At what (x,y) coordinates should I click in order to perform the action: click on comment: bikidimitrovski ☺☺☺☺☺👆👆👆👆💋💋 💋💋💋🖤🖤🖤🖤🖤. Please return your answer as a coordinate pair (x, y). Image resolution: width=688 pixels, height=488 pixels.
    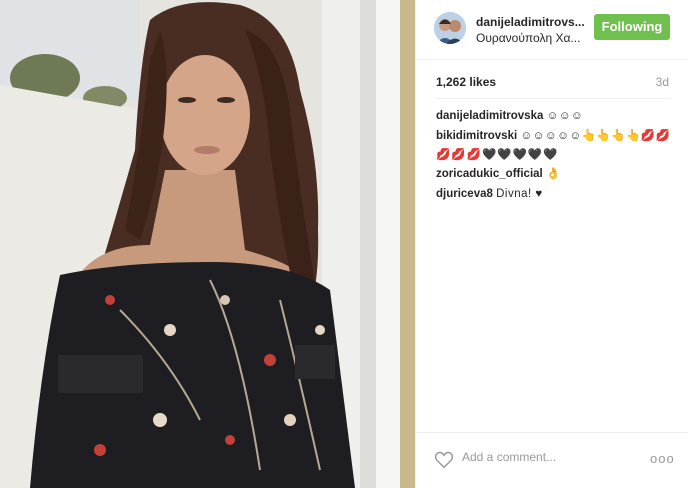
    Looking at the image, I should click on (556, 145).